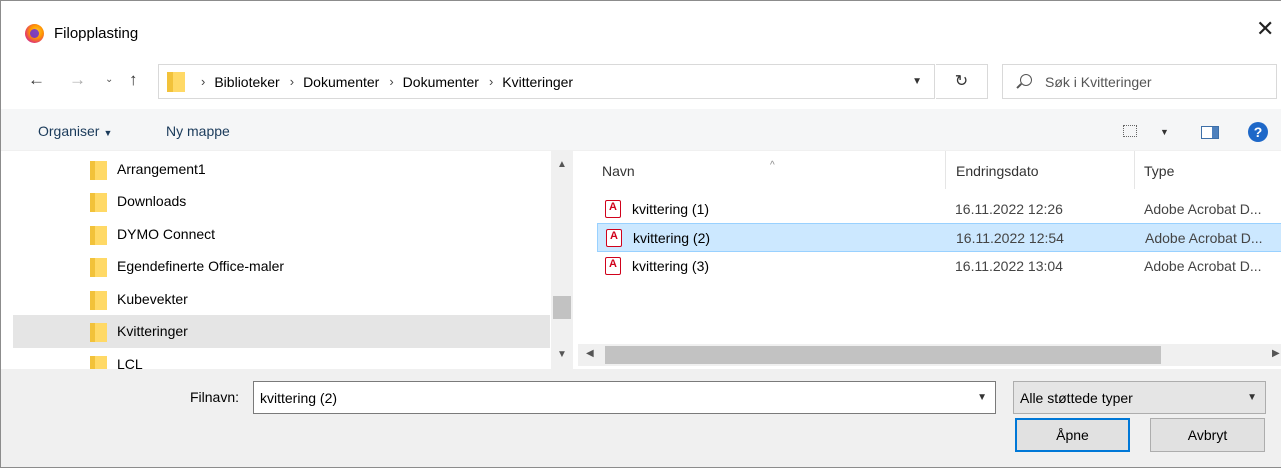  Describe the element at coordinates (299, 398) in the screenshot. I see `filename-value: kvittering (2)` at that location.